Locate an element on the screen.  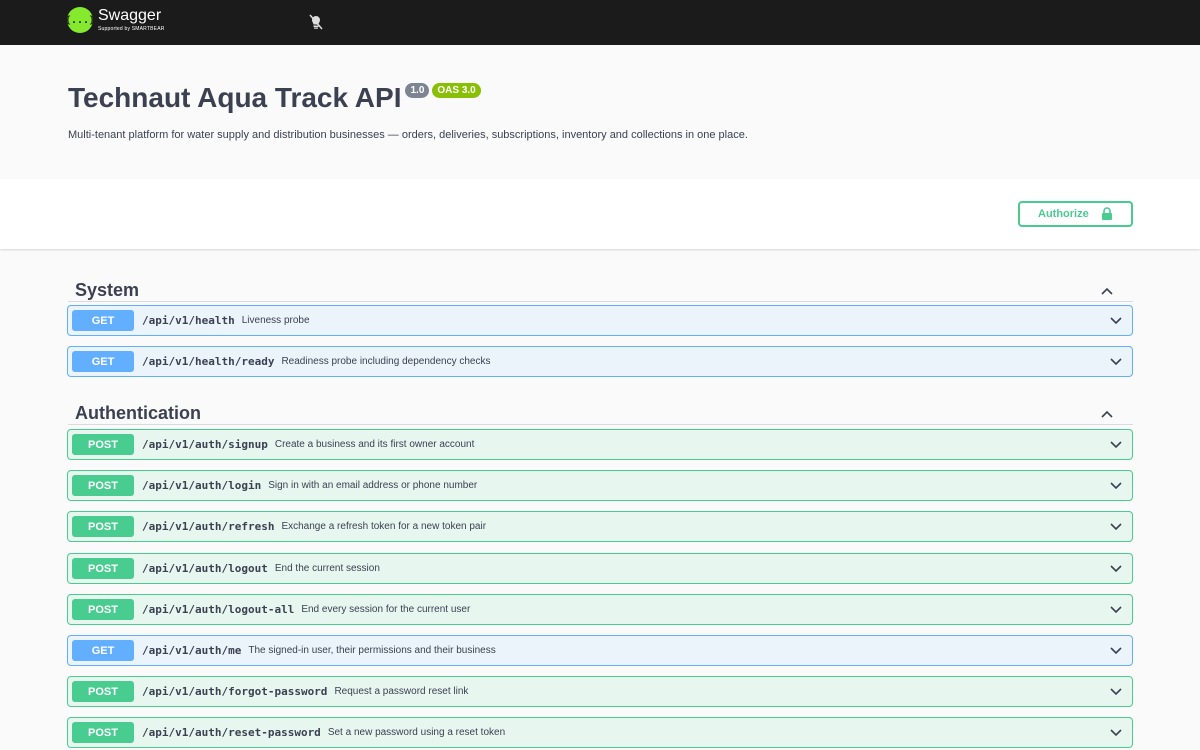
logo-text: Swagger Supported by SMARTBEAR is located at coordinates (131, 20).